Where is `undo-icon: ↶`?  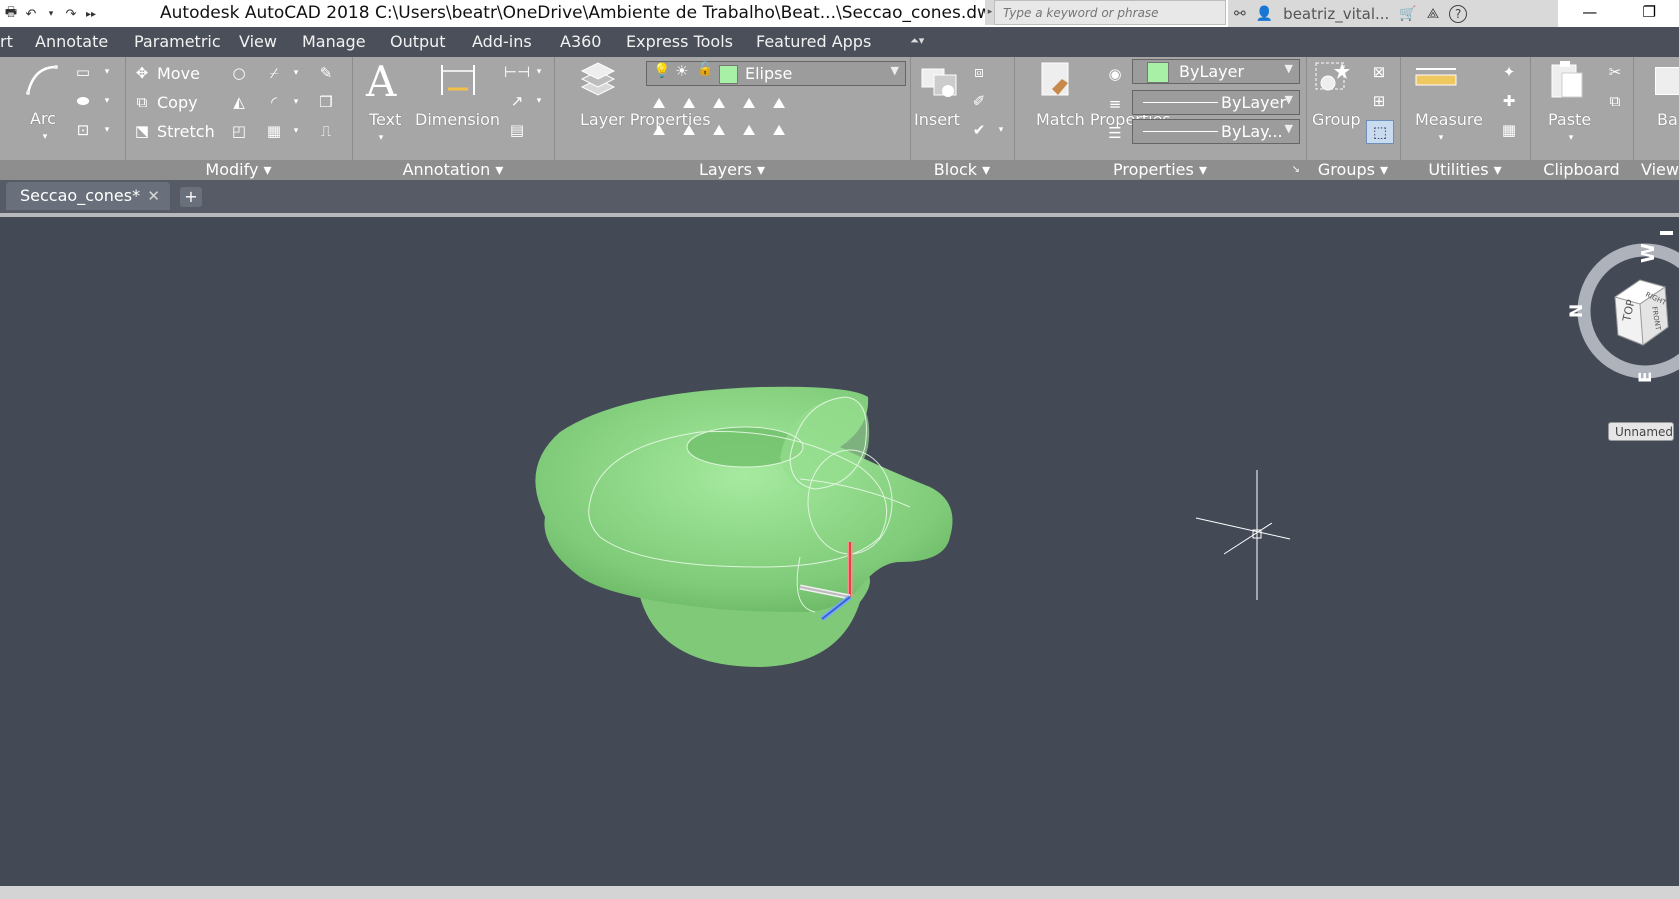
undo-icon: ↶ is located at coordinates (31, 14).